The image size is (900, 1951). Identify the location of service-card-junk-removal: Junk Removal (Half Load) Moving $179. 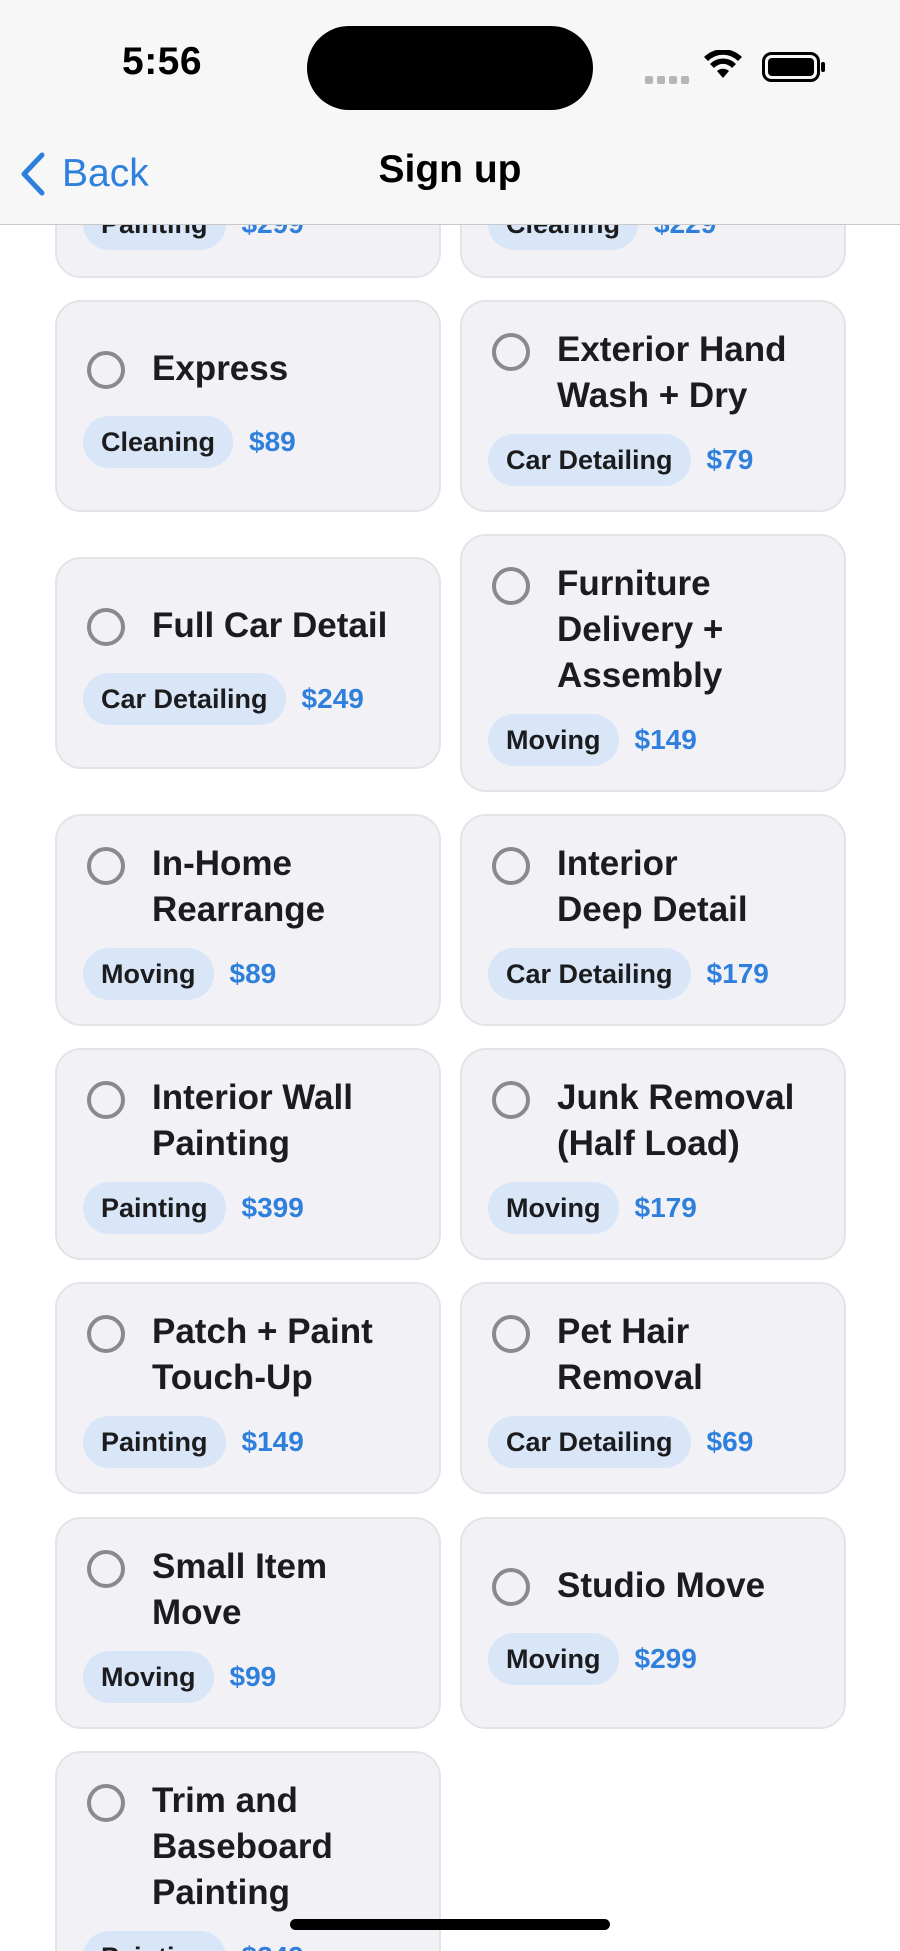
(653, 1154).